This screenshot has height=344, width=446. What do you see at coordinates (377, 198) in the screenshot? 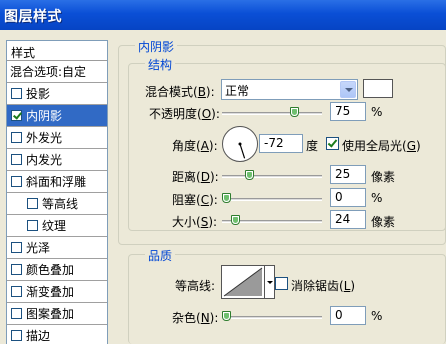
I see `choke-unit: %` at bounding box center [377, 198].